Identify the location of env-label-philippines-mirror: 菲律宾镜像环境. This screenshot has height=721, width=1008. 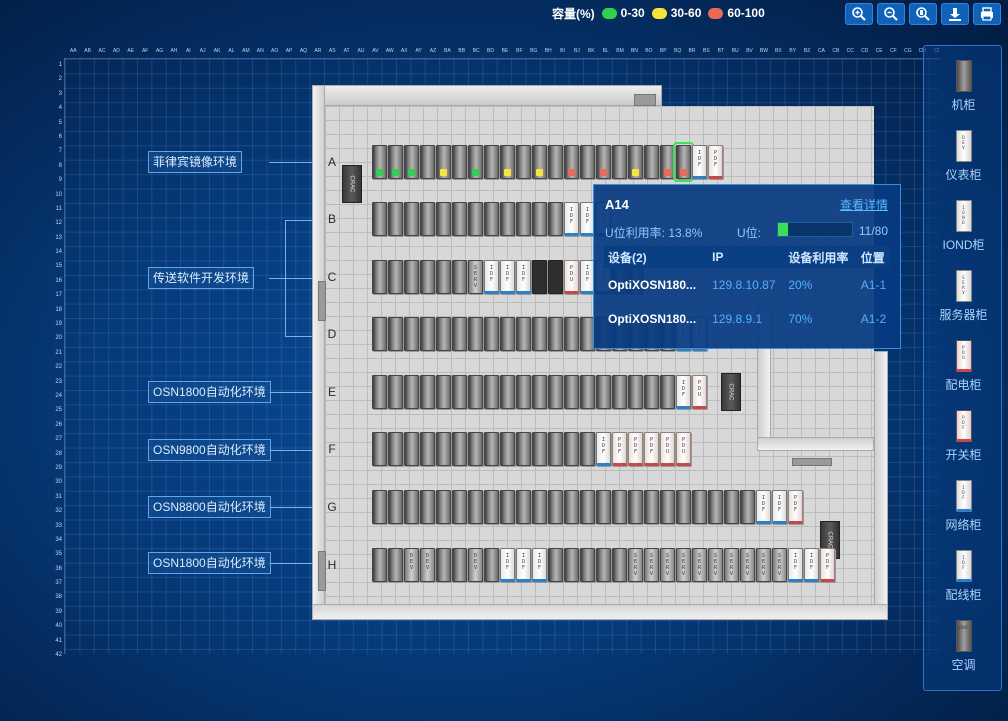
(195, 162).